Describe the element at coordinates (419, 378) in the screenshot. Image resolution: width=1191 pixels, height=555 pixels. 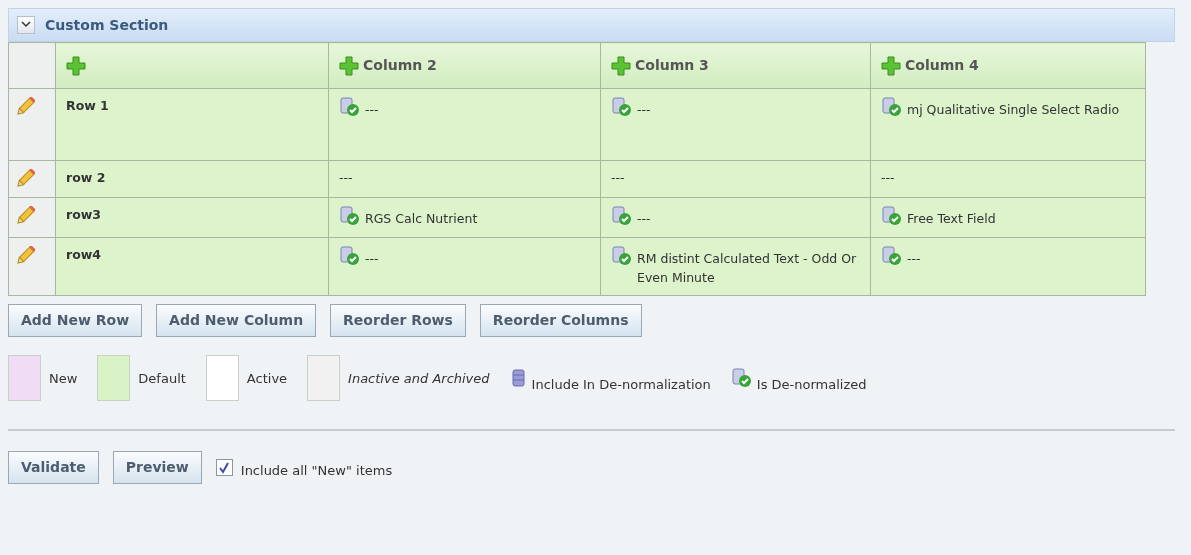
I see `legend-label: Inactive and Archived` at that location.